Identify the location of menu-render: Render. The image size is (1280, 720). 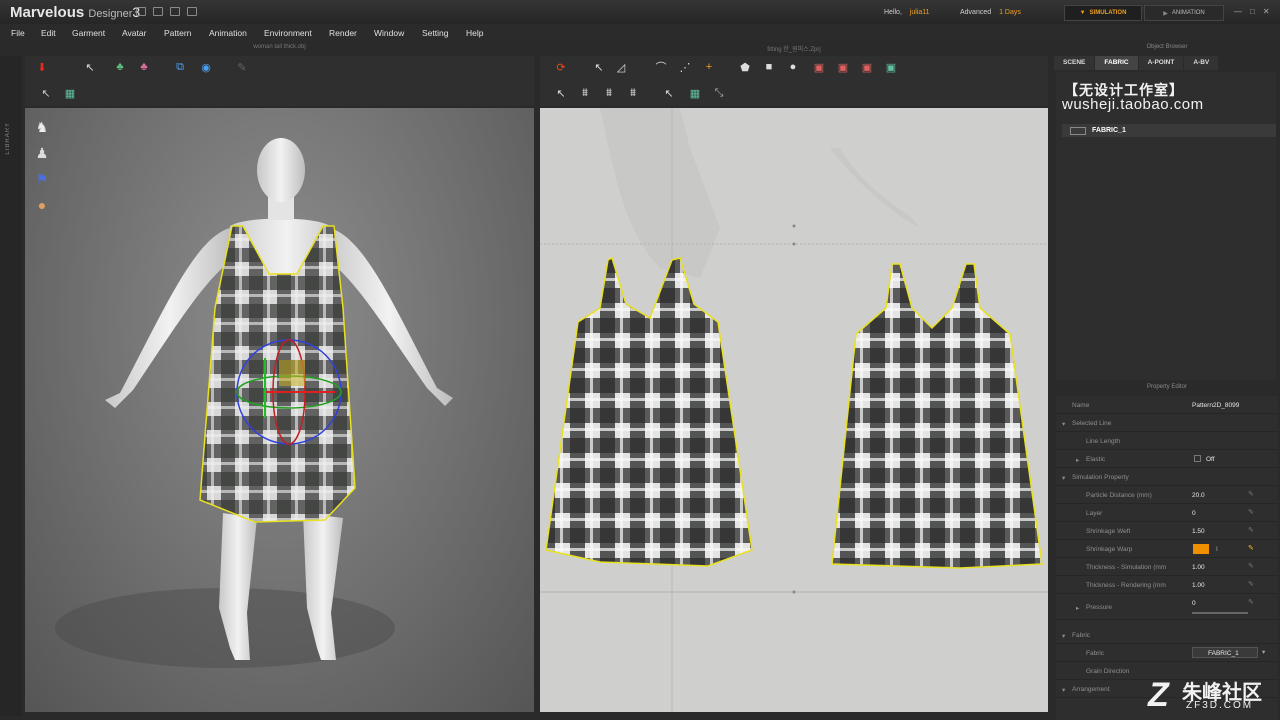
(343, 33).